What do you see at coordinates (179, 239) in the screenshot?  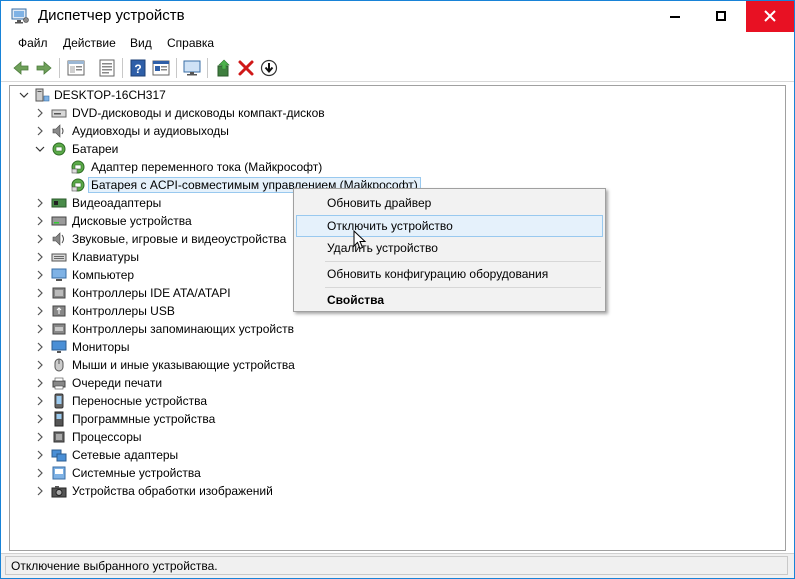 I see `tree-category-label: Звуковые, игровые и видеоустройства` at bounding box center [179, 239].